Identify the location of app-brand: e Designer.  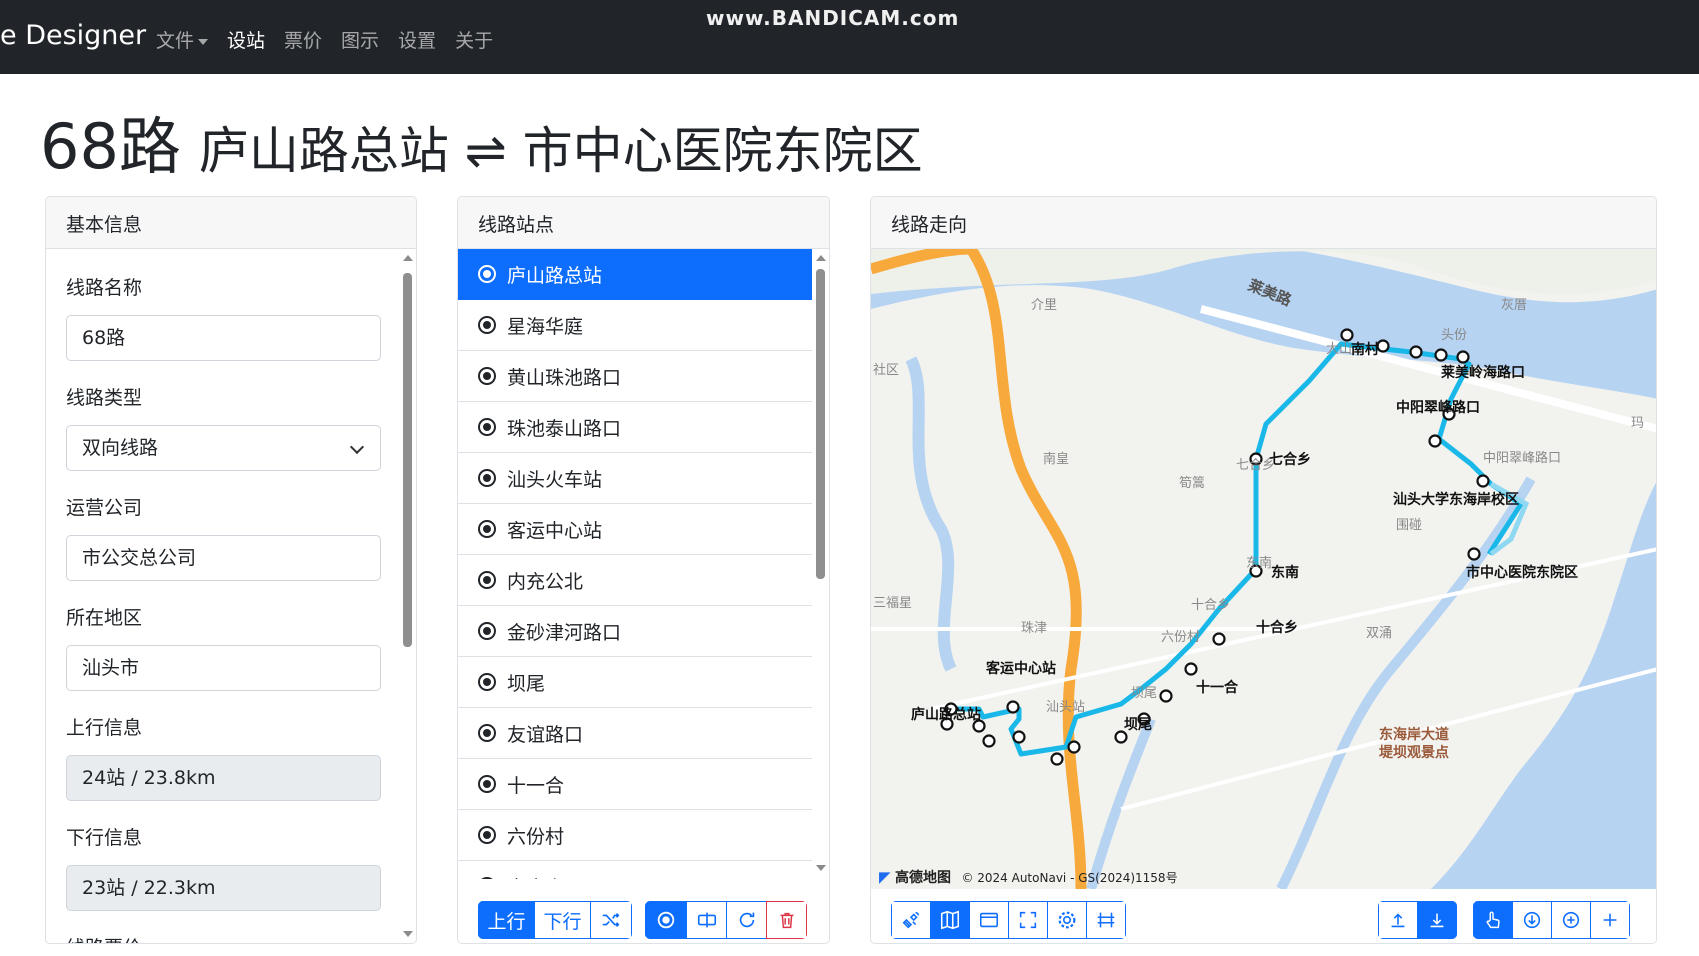
(73, 35).